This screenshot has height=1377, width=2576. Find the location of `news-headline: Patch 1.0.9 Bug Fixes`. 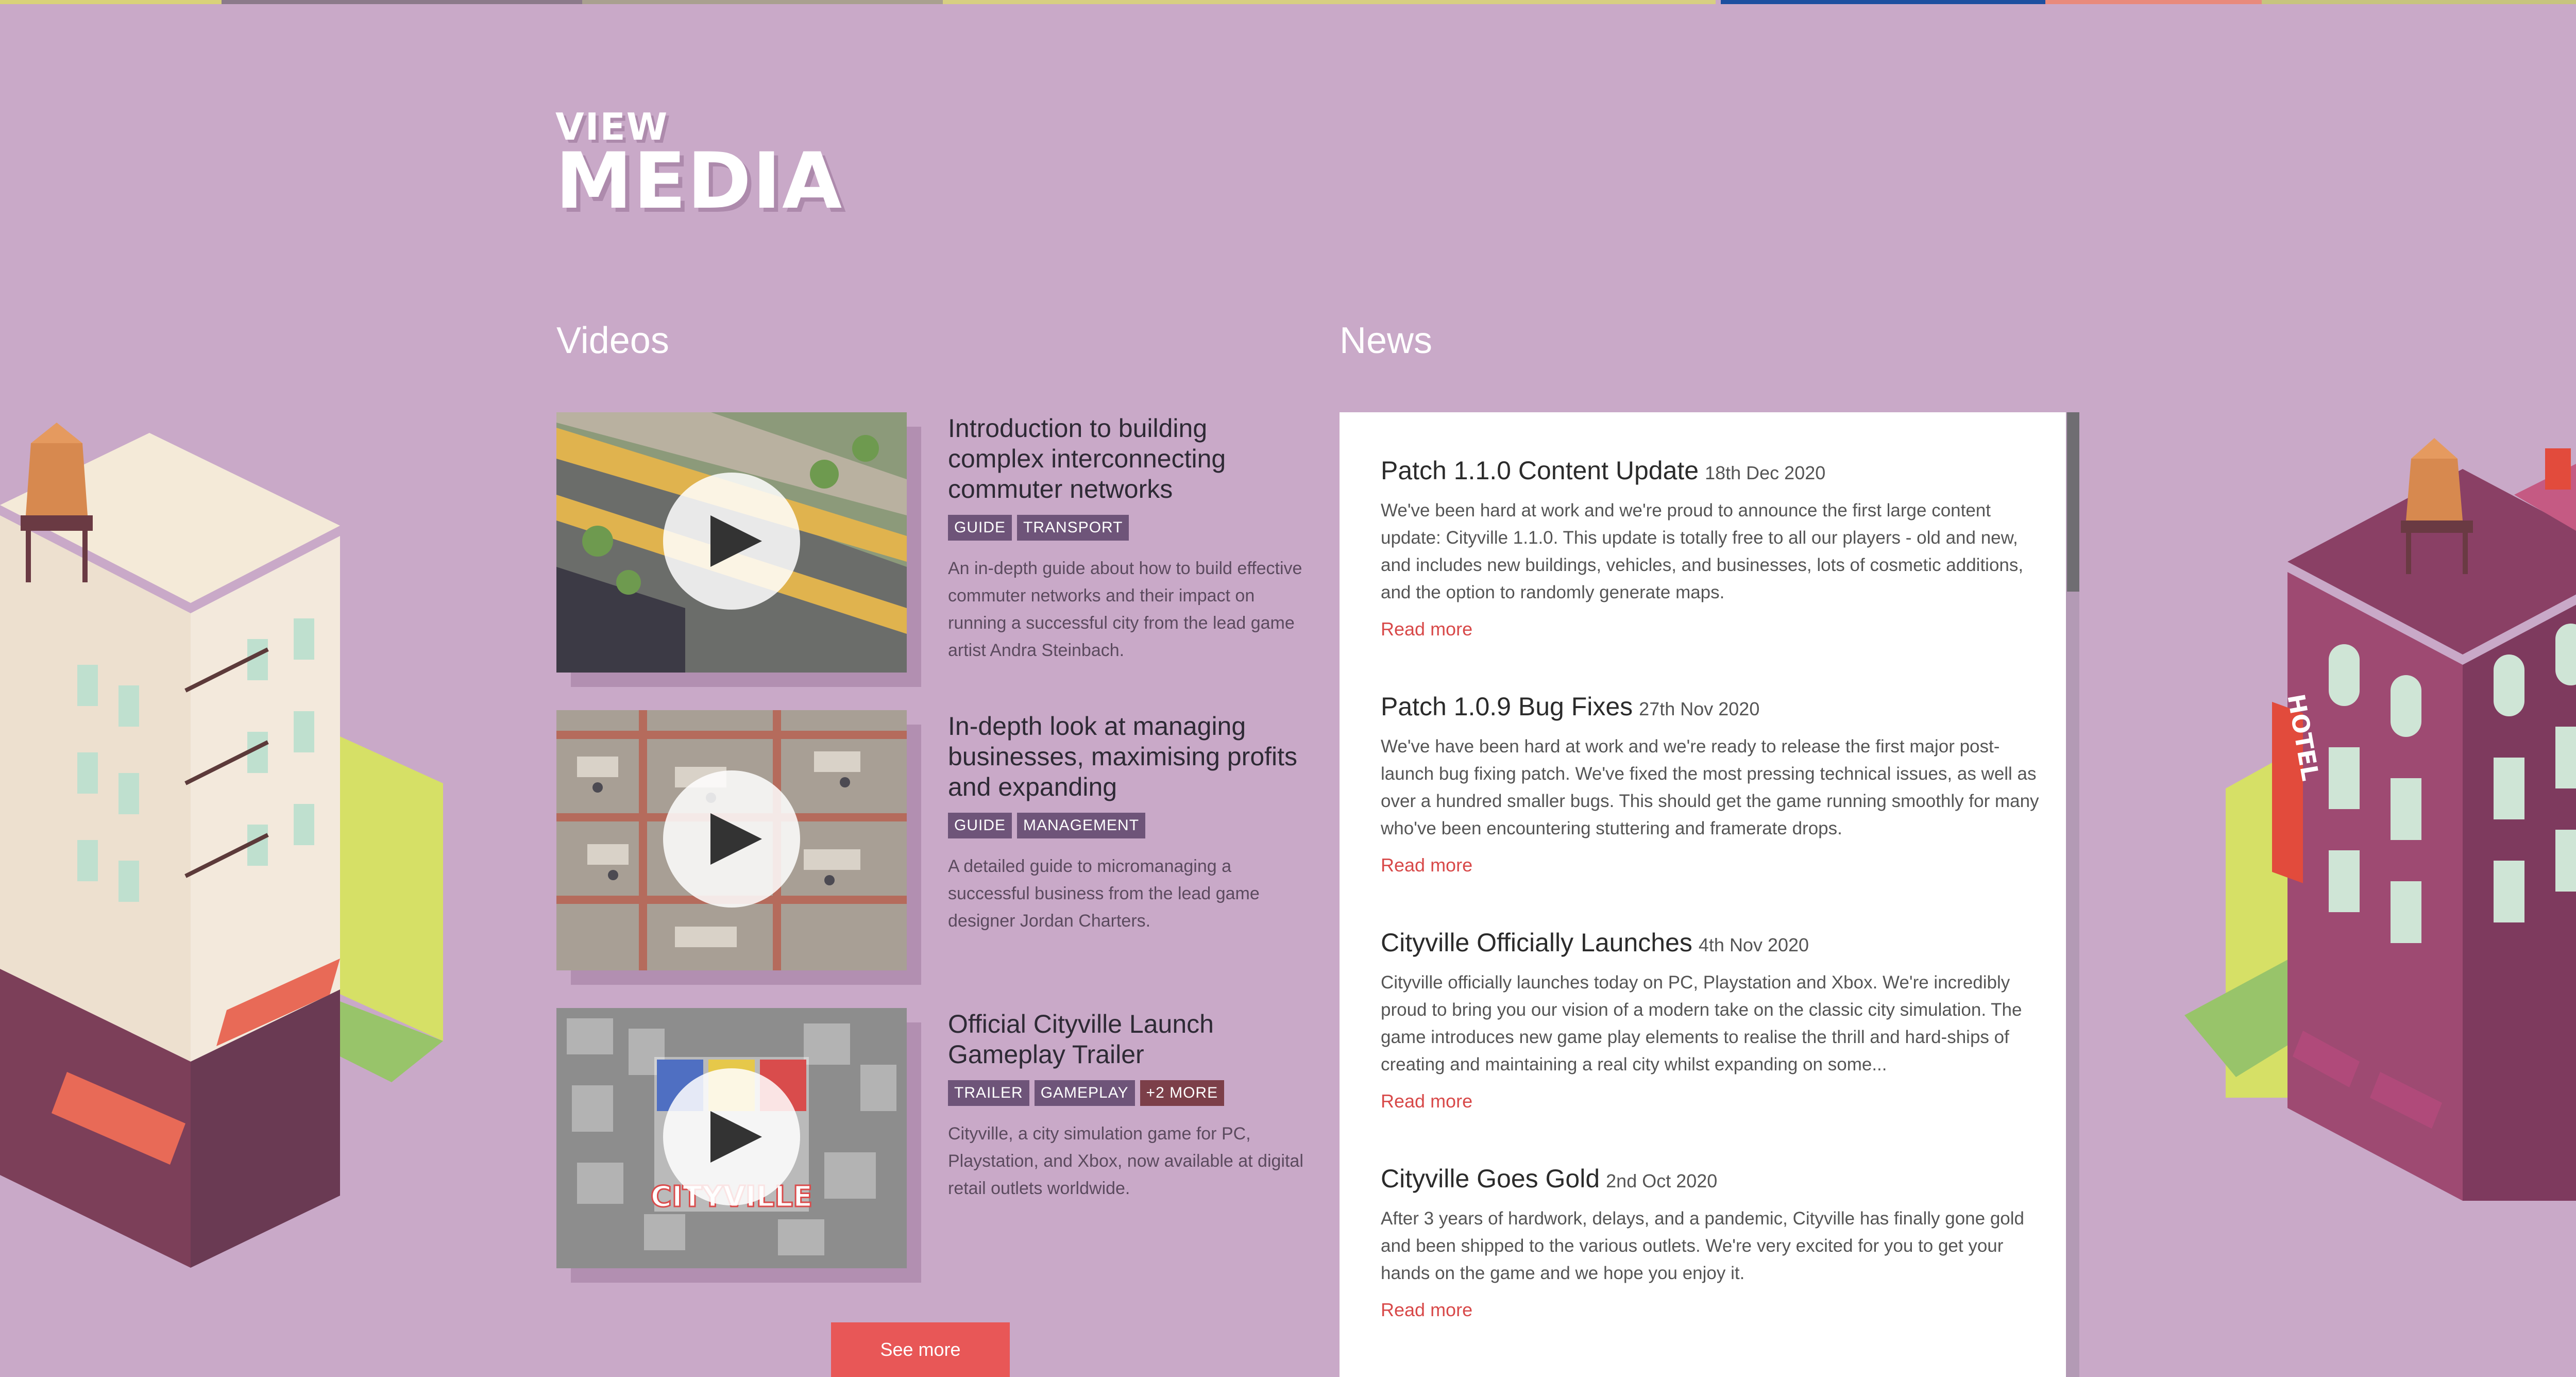

news-headline: Patch 1.0.9 Bug Fixes is located at coordinates (1507, 706).